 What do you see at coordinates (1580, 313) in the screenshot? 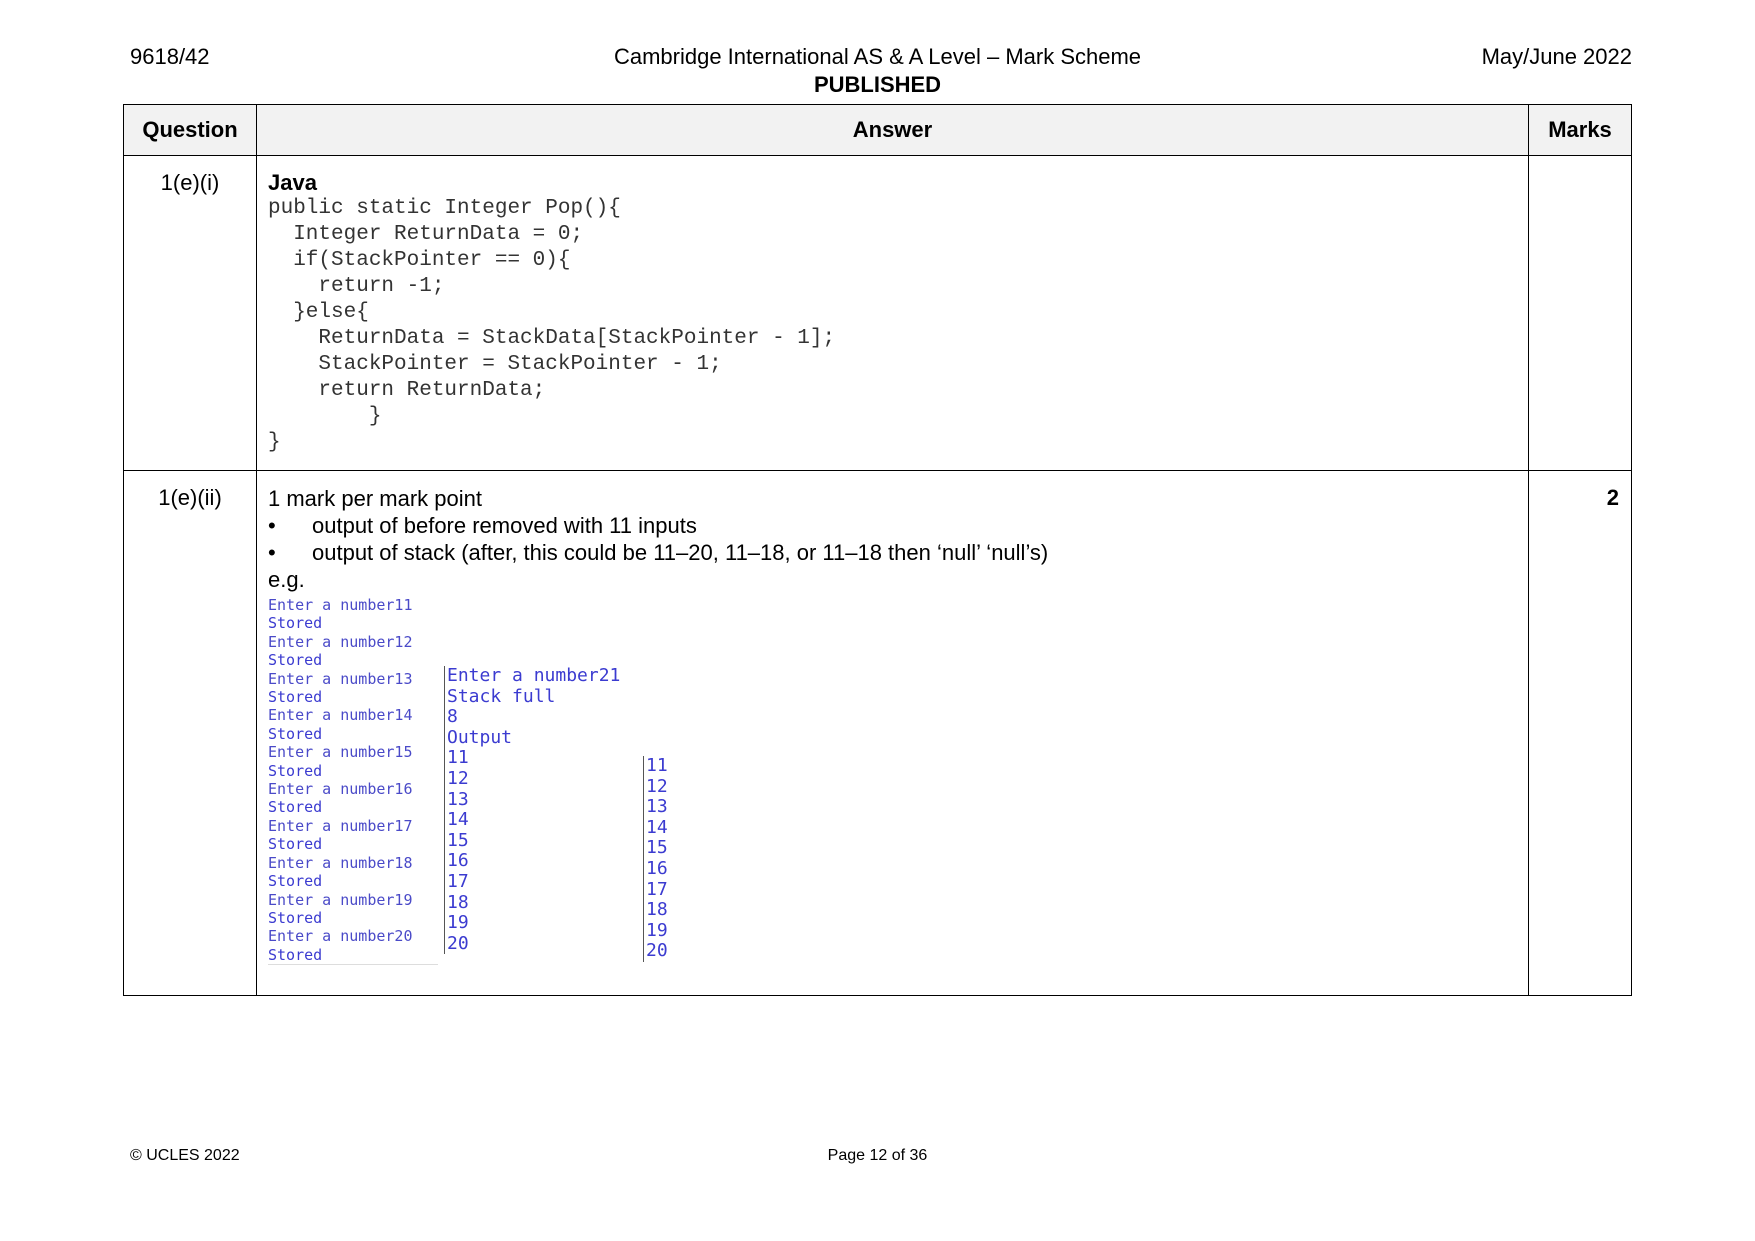
I see `marks-value` at bounding box center [1580, 313].